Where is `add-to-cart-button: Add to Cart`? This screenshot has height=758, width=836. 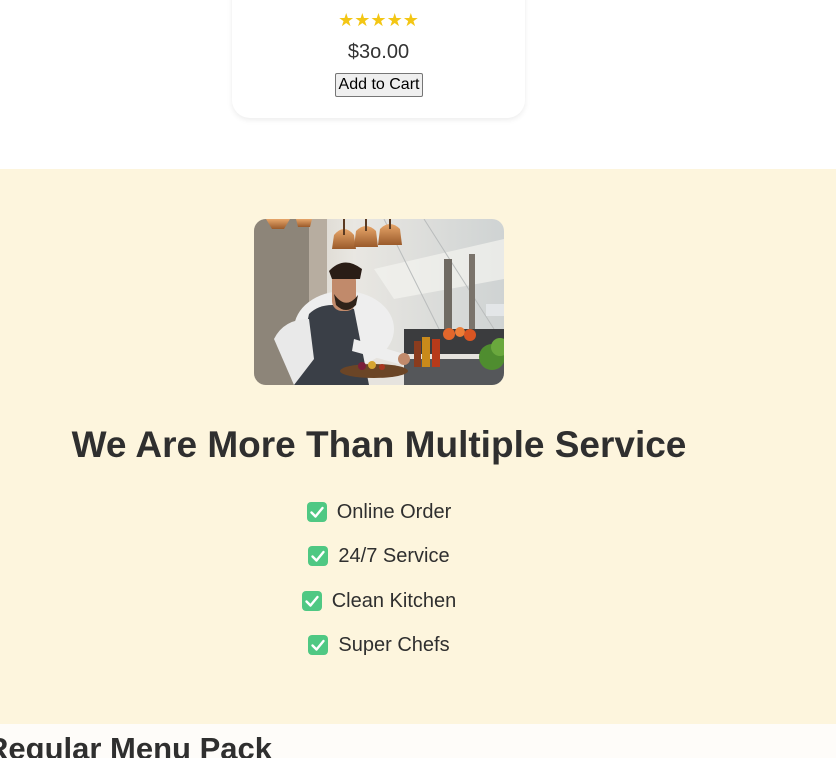 add-to-cart-button: Add to Cart is located at coordinates (379, 85).